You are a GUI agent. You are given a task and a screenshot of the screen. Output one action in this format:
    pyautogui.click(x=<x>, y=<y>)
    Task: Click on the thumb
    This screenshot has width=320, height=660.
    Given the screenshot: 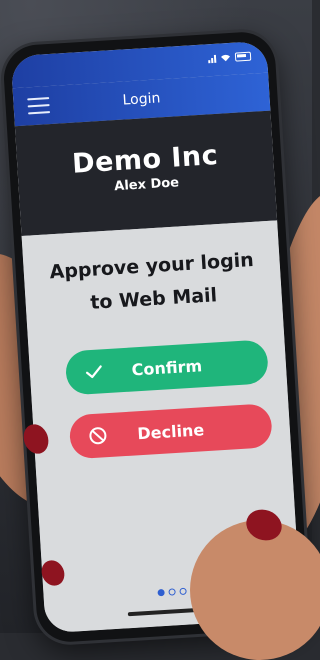 What is the action you would take?
    pyautogui.click(x=255, y=590)
    